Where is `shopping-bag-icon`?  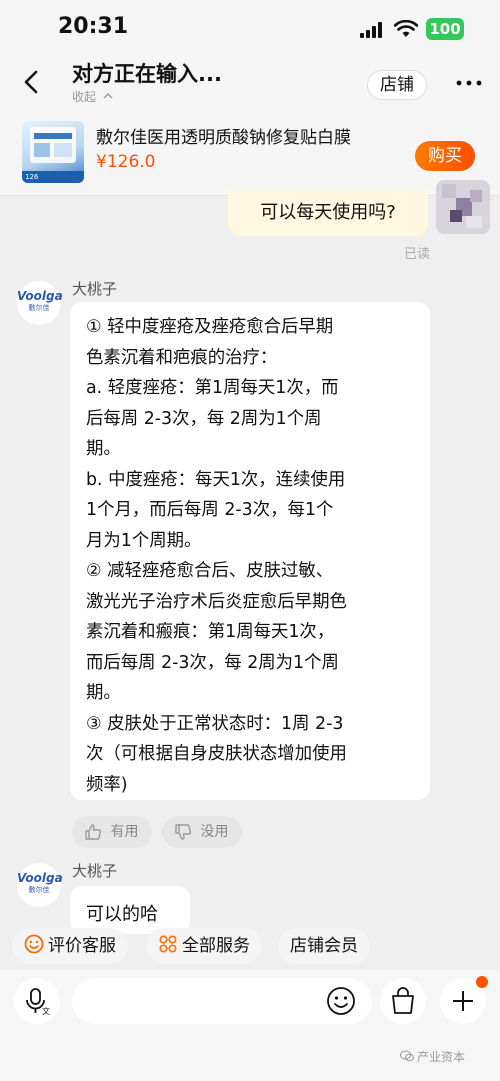 shopping-bag-icon is located at coordinates (403, 1000).